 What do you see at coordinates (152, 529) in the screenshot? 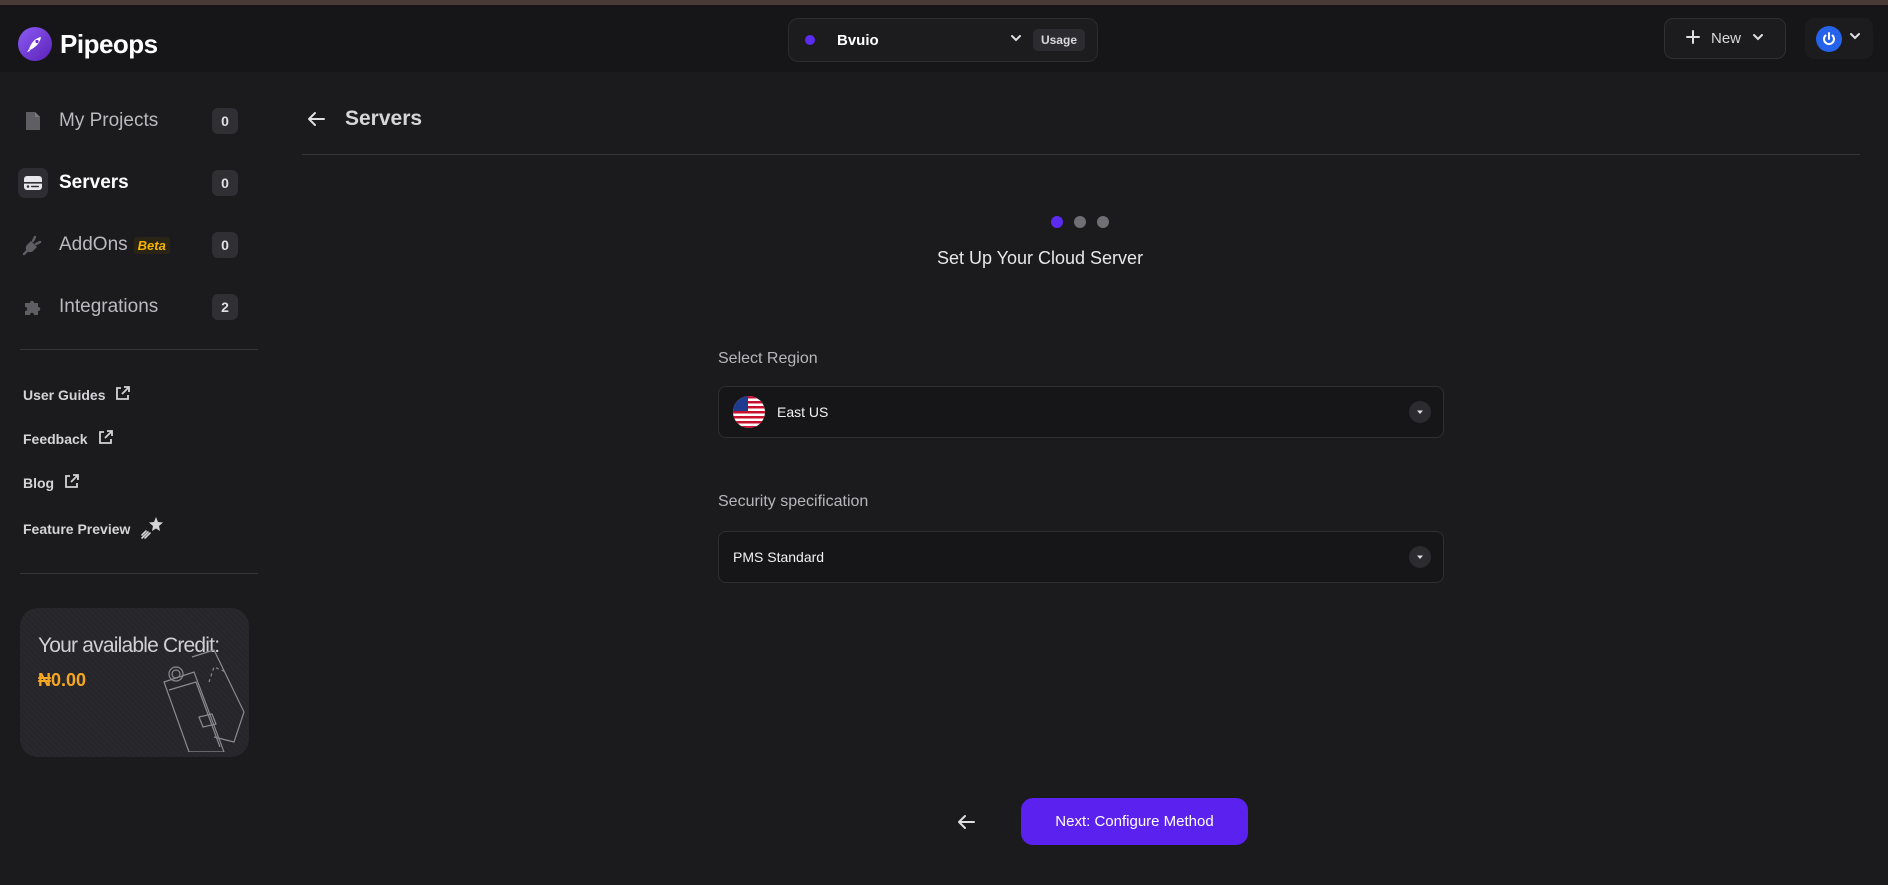
I see `shooting-star-icon` at bounding box center [152, 529].